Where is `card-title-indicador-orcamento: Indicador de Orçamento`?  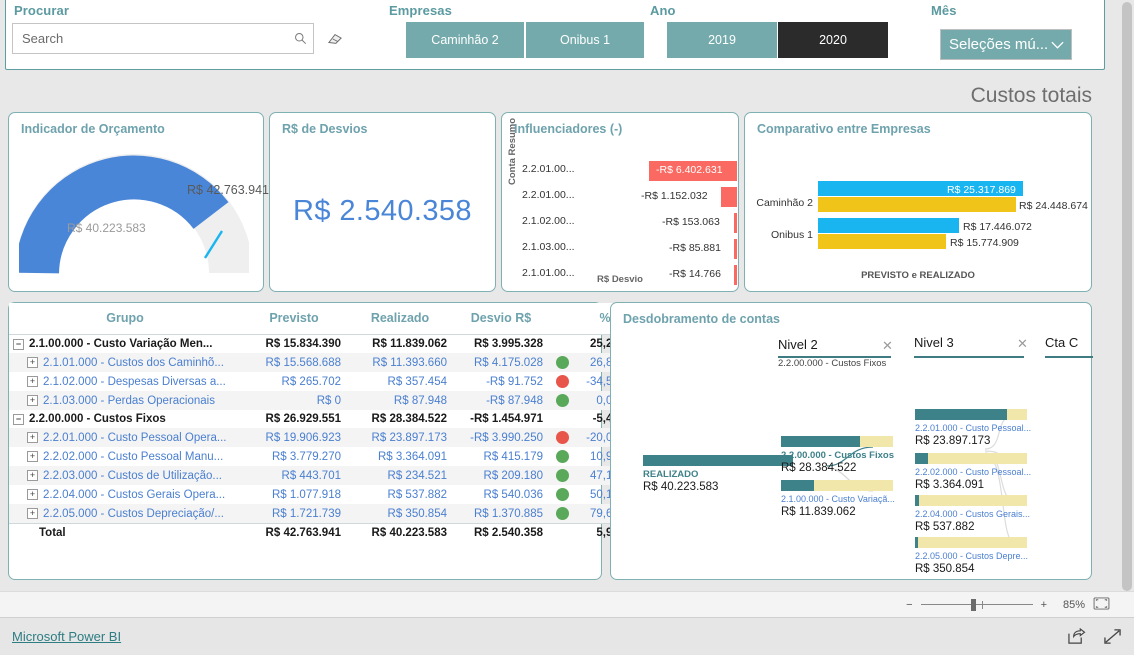 card-title-indicador-orcamento: Indicador de Orçamento is located at coordinates (93, 129).